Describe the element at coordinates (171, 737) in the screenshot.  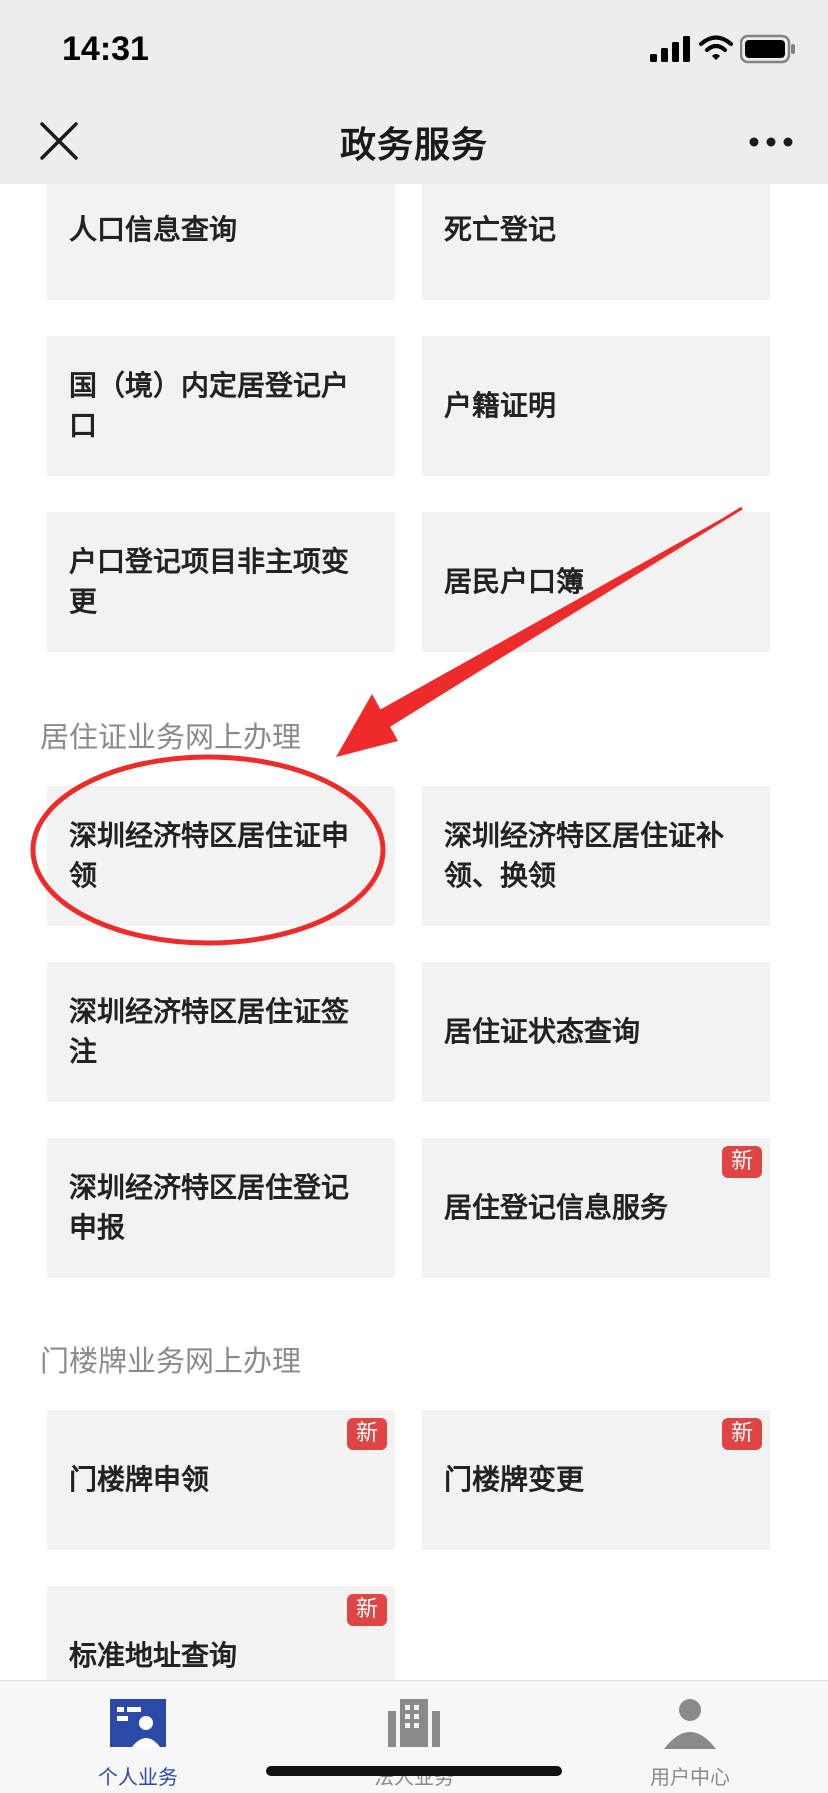
I see `section-title-residence: 居住证业务网上办理` at that location.